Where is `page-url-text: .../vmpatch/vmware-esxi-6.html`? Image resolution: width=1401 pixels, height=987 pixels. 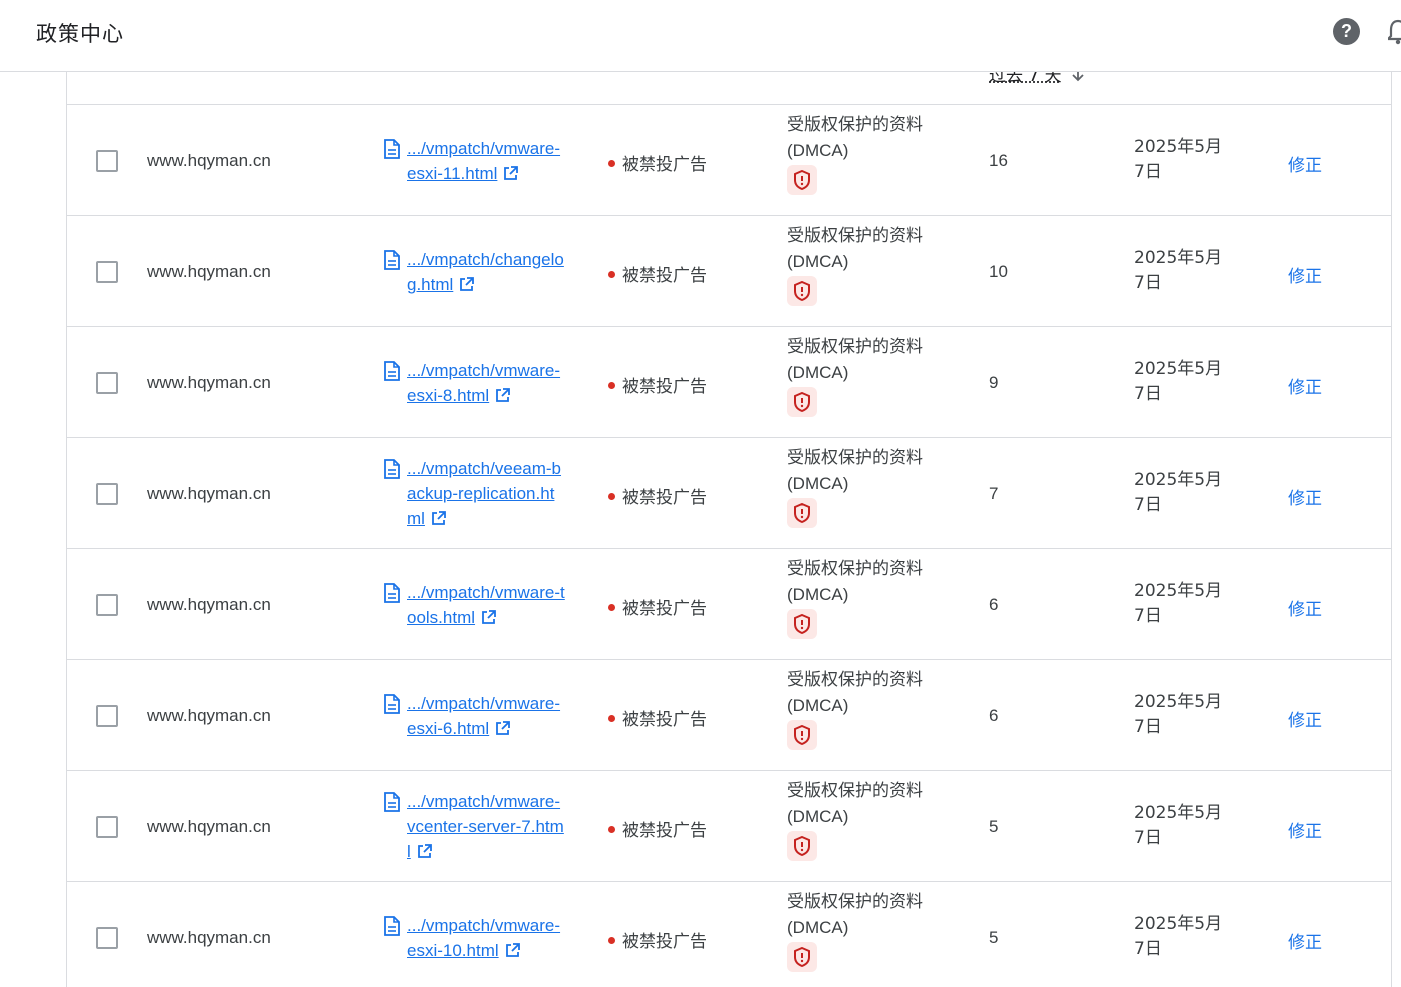
page-url-text: .../vmpatch/vmware-esxi-6.html is located at coordinates (483, 716).